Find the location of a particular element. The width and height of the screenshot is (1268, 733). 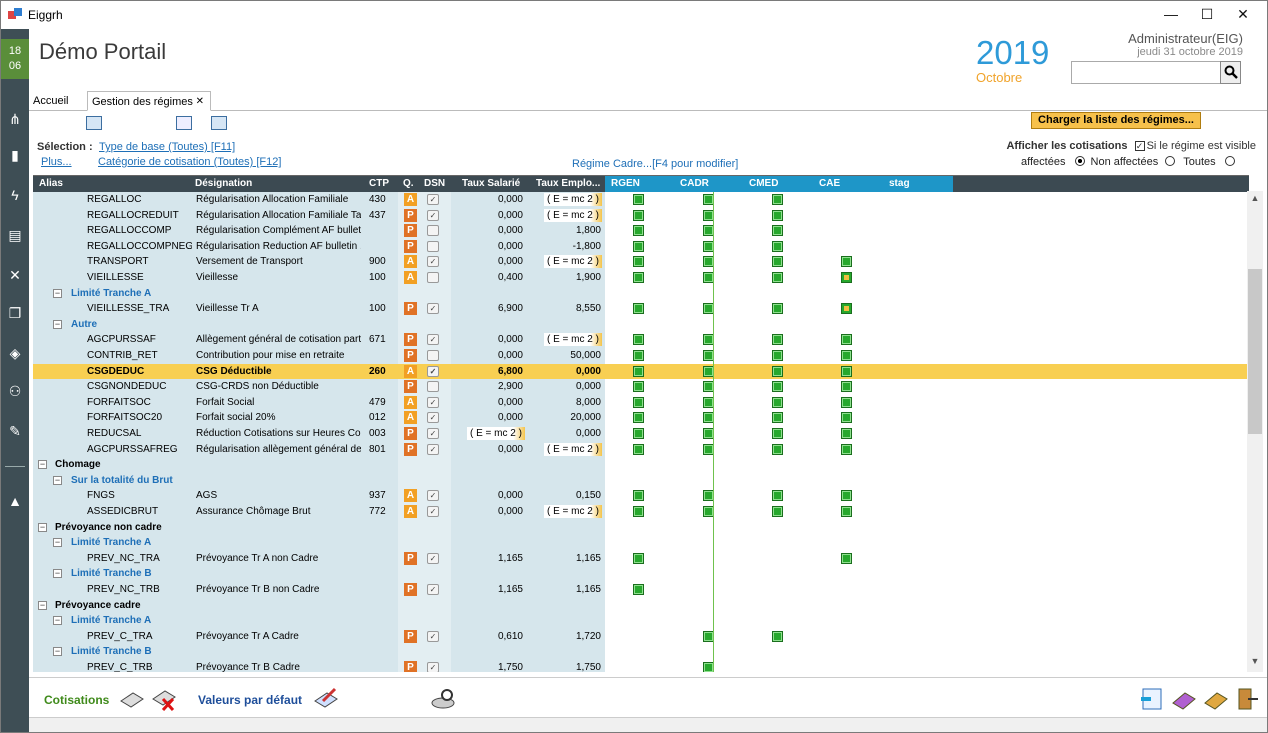

col-ctp: CTP is located at coordinates (379, 183).